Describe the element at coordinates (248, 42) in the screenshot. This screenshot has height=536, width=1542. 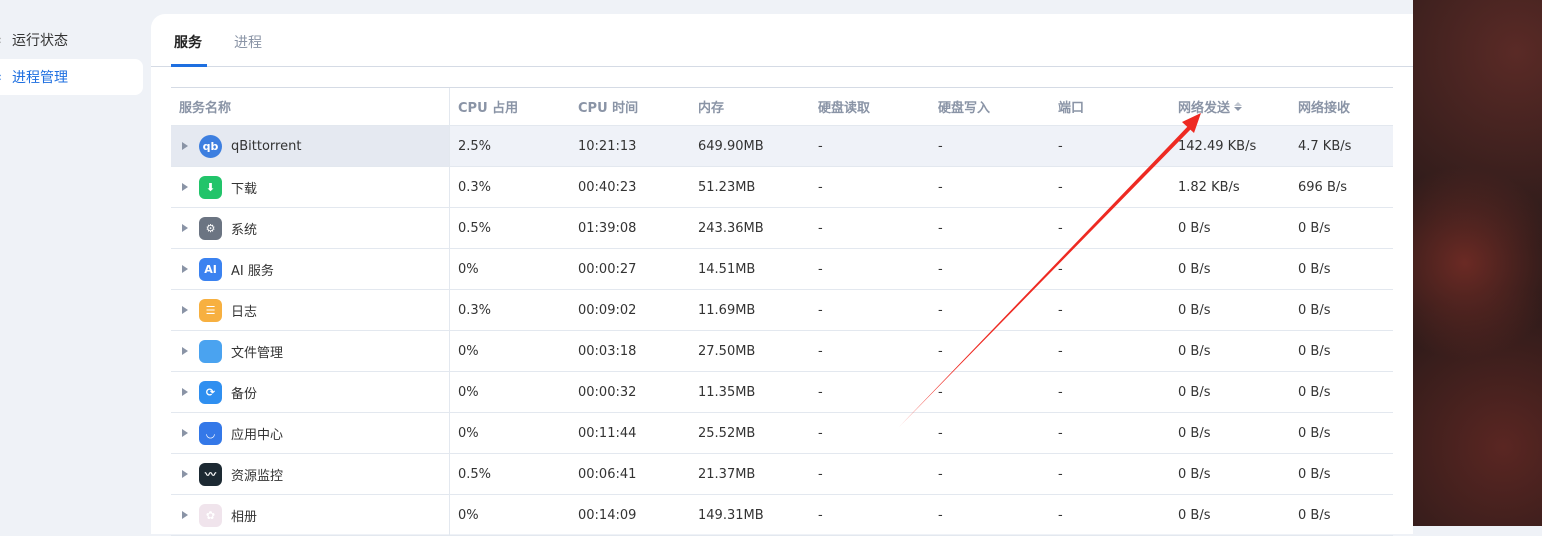
I see `tab-processes: 进程` at that location.